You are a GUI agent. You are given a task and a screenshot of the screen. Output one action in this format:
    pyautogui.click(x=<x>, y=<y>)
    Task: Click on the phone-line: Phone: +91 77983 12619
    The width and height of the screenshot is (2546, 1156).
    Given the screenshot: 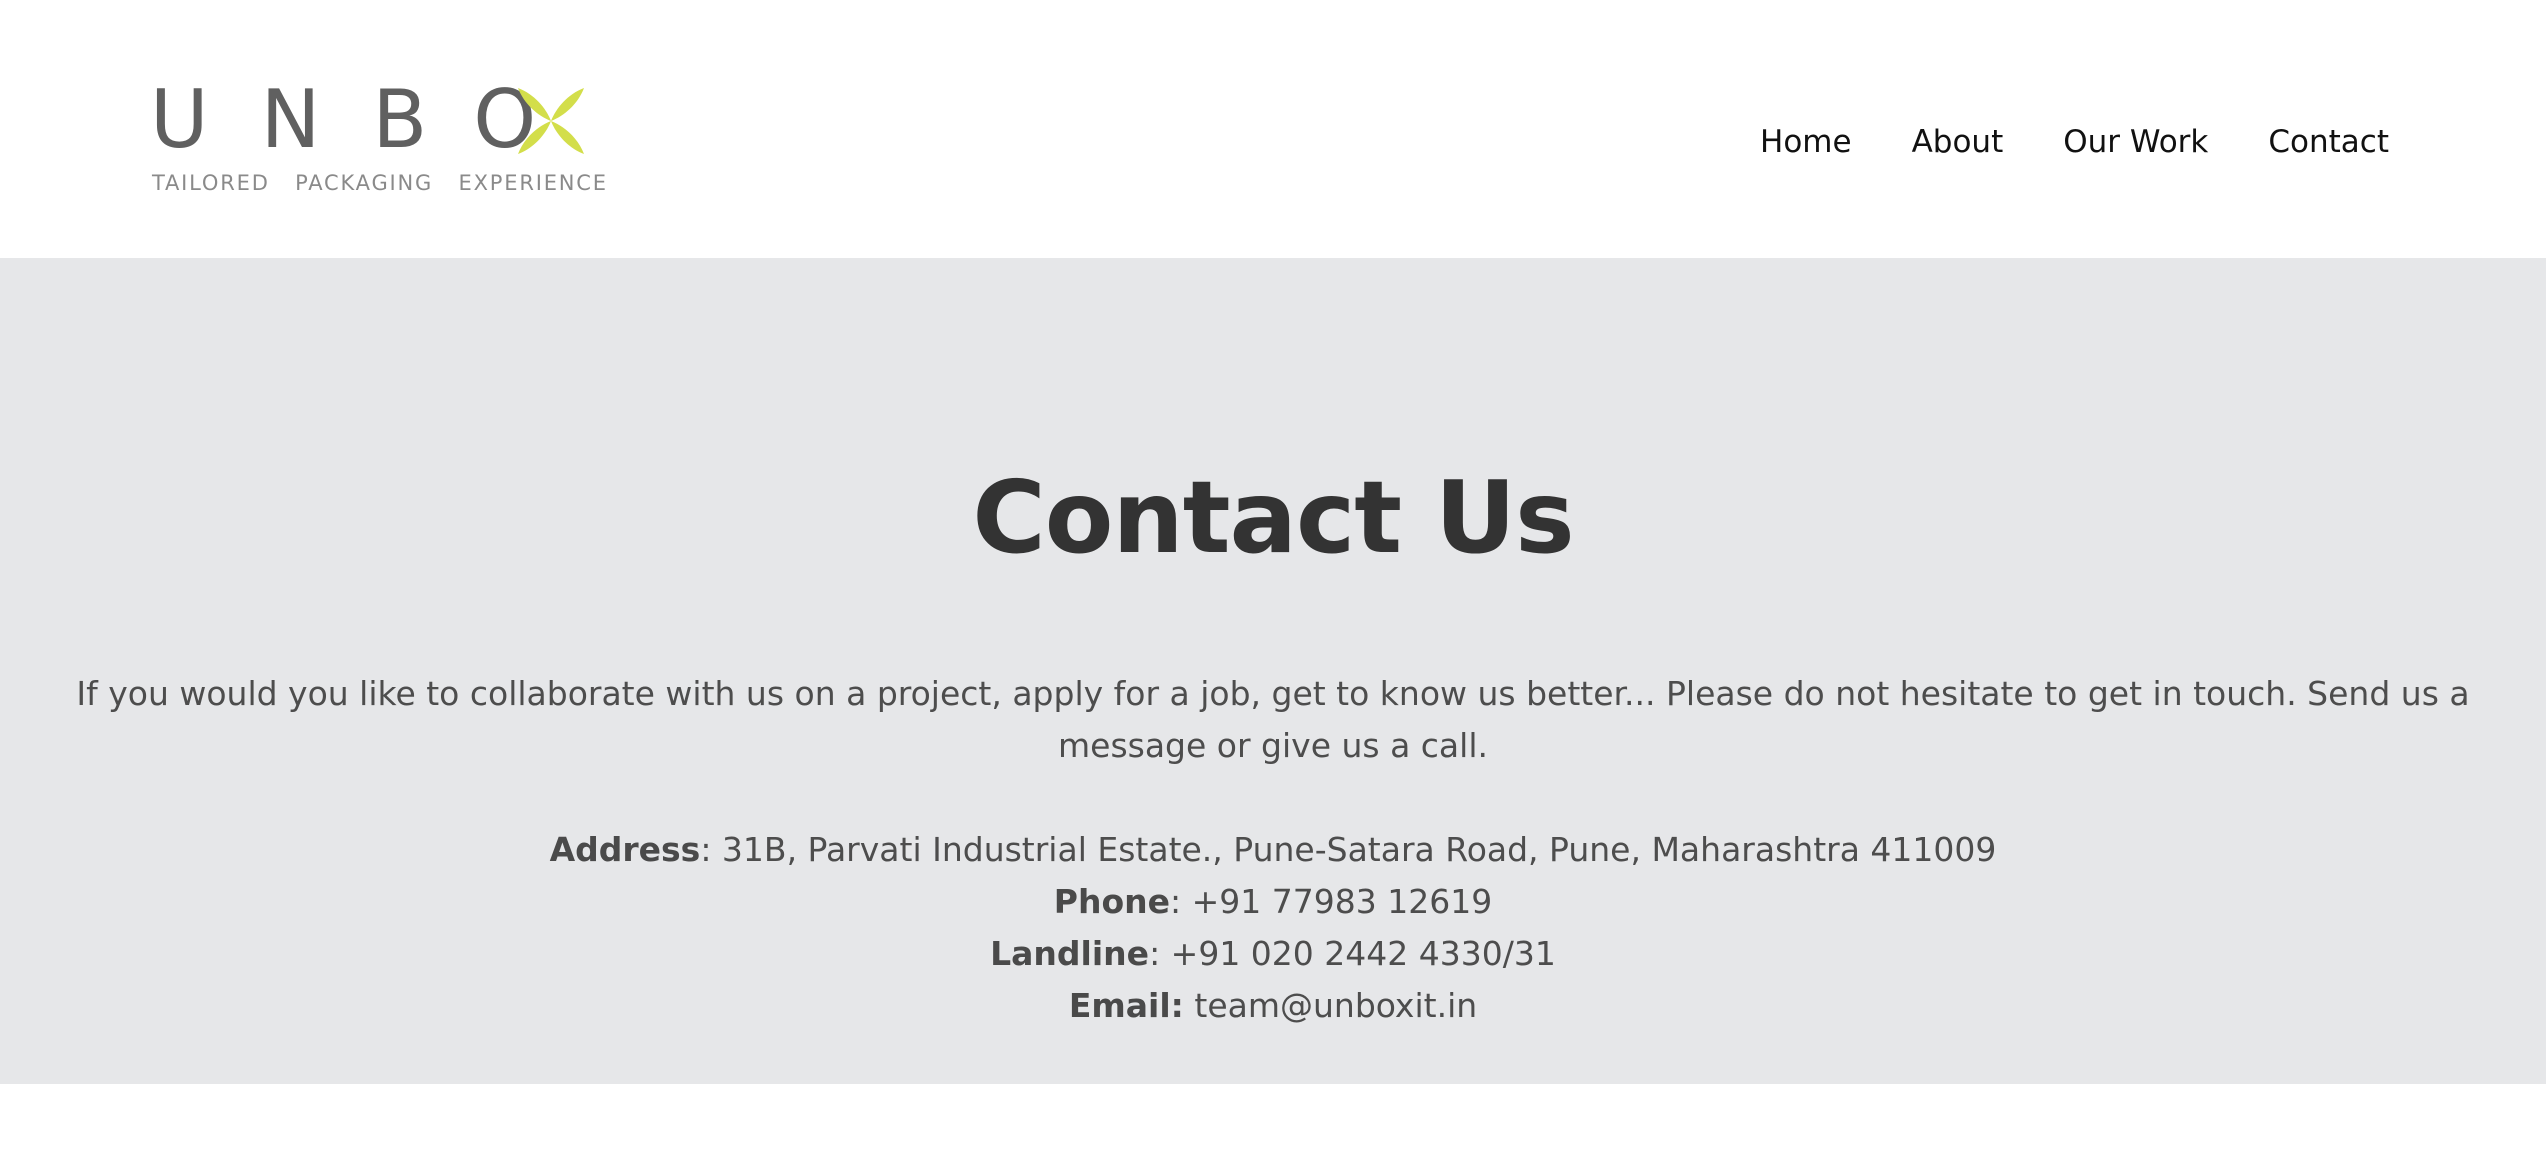 What is the action you would take?
    pyautogui.click(x=1273, y=902)
    